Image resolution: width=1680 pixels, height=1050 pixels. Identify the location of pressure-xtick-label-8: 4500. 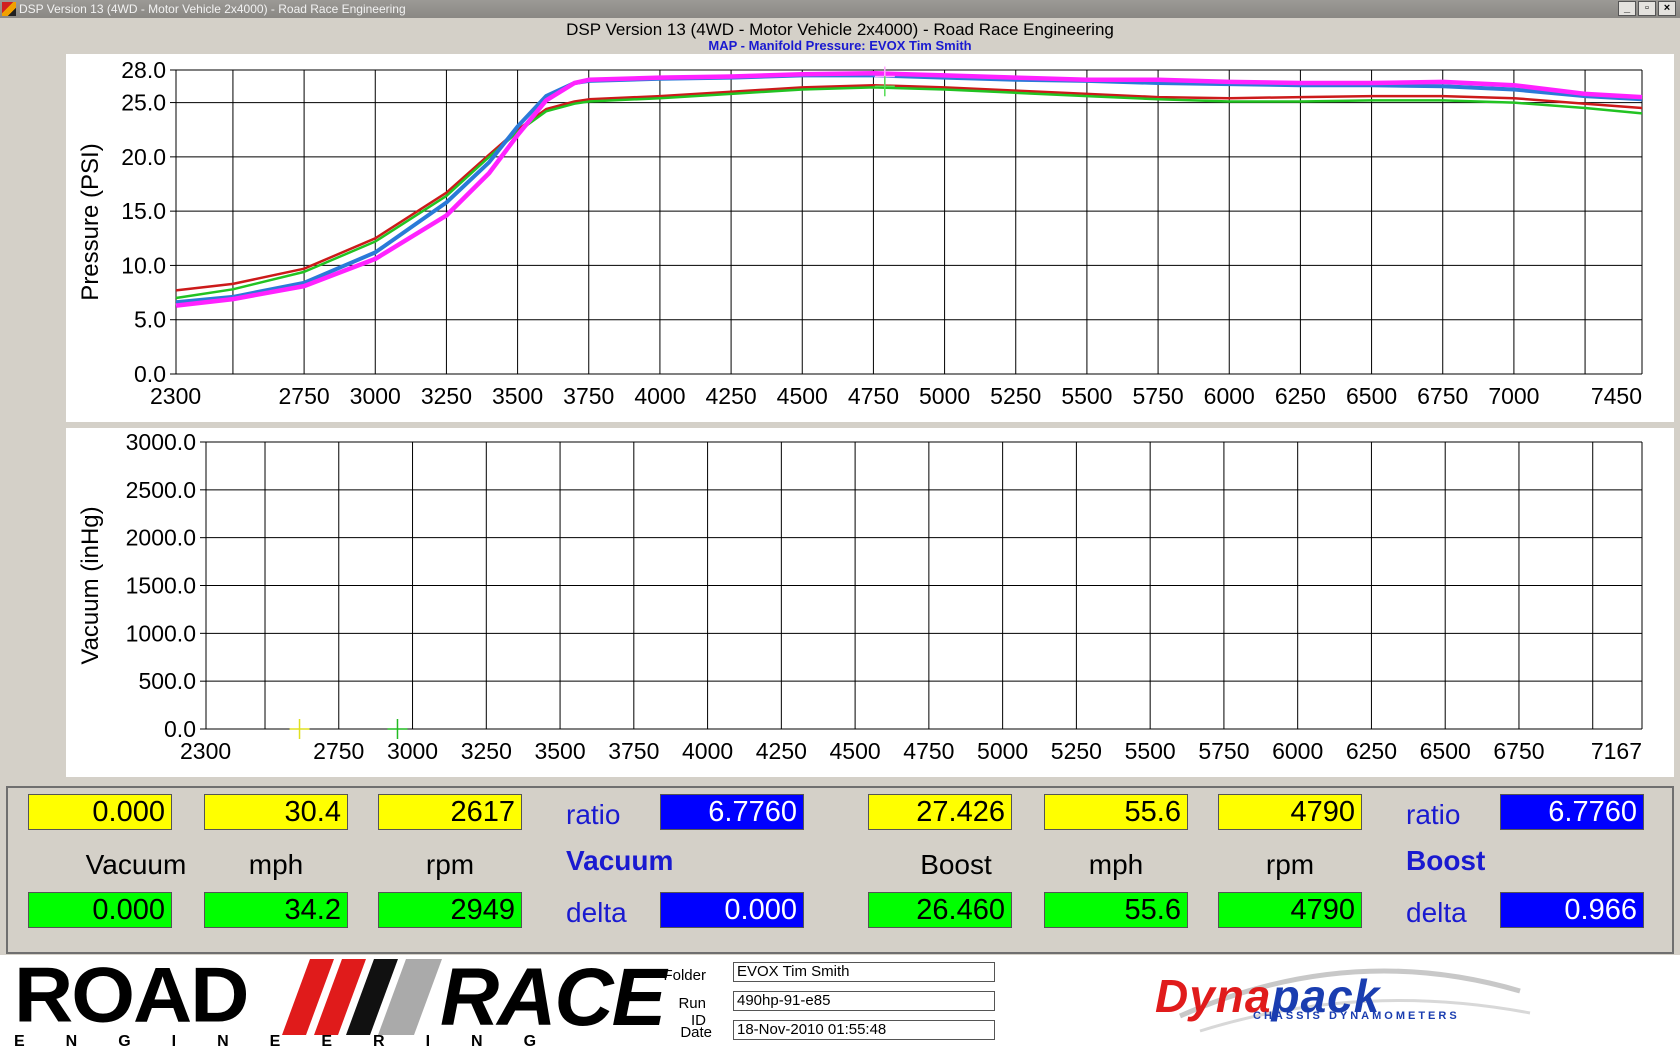
(802, 396).